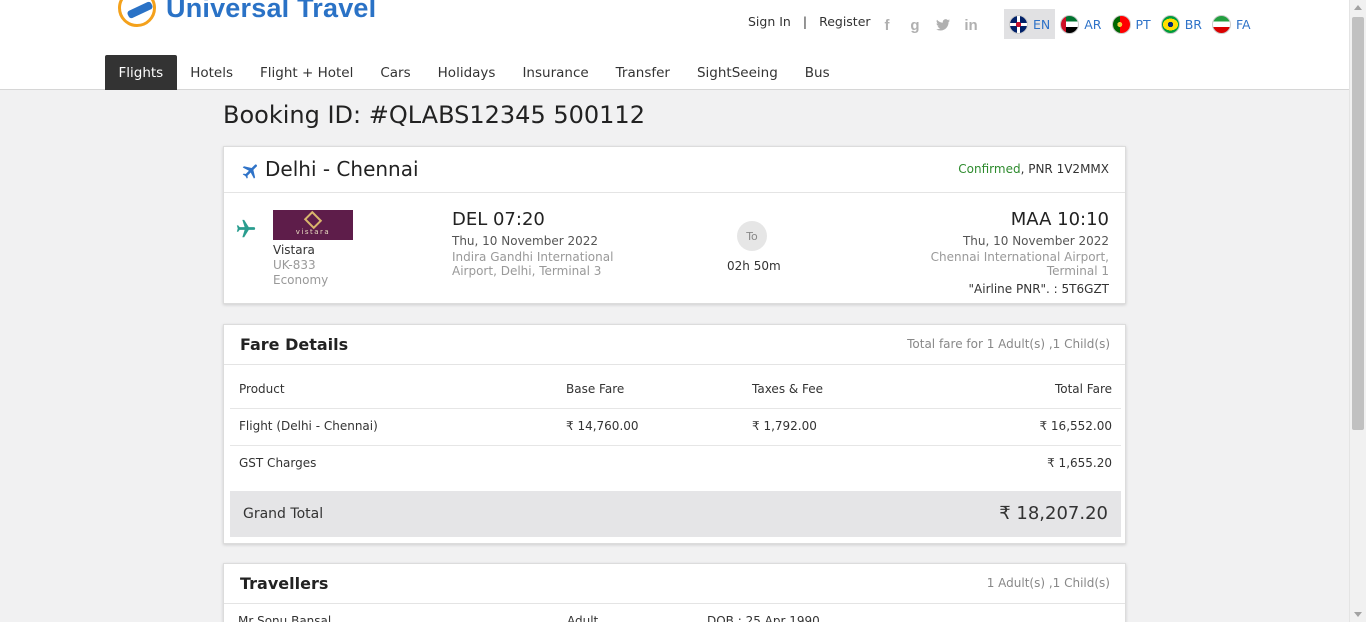 This screenshot has width=1366, height=622. I want to click on pnr: PNR 1V2MMX, so click(1068, 169).